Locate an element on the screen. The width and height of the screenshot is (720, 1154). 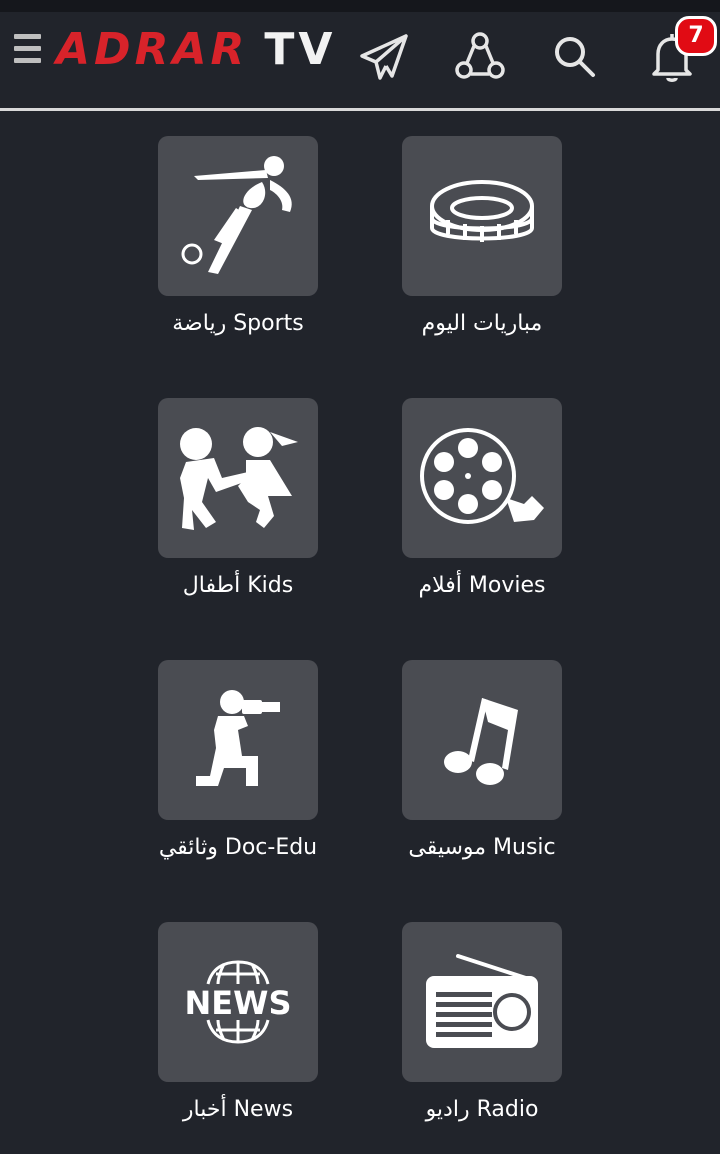
kids-icon is located at coordinates (239, 478).